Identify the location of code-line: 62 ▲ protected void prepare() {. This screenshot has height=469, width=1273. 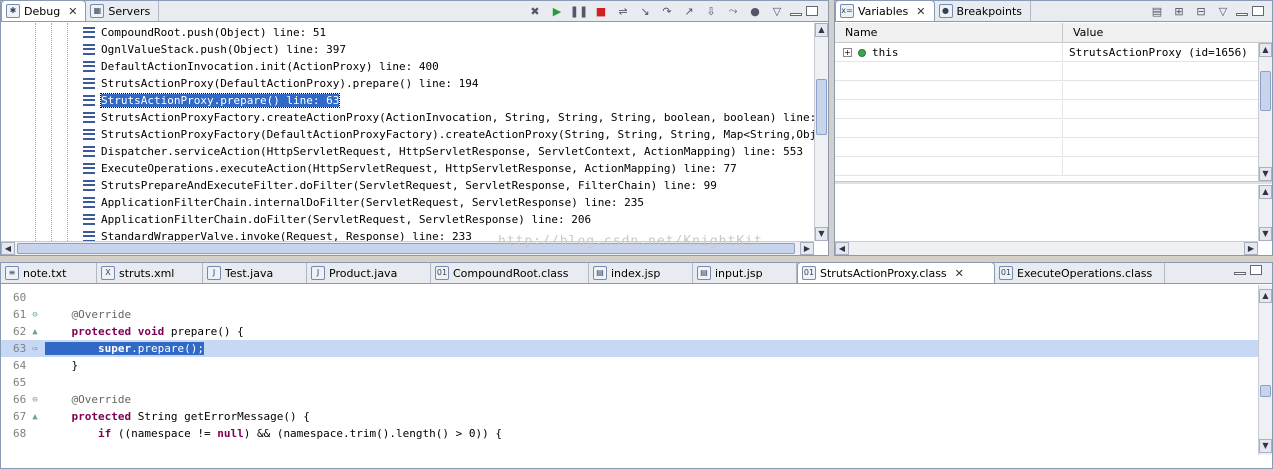
(629, 331).